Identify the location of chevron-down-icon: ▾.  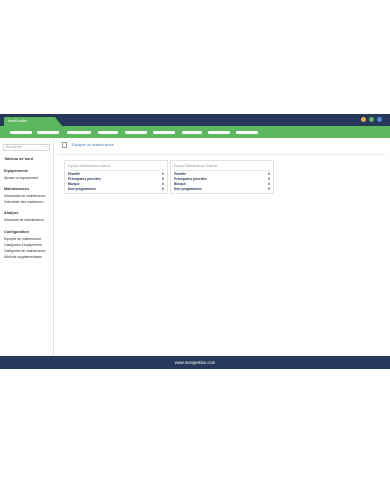
(46, 147).